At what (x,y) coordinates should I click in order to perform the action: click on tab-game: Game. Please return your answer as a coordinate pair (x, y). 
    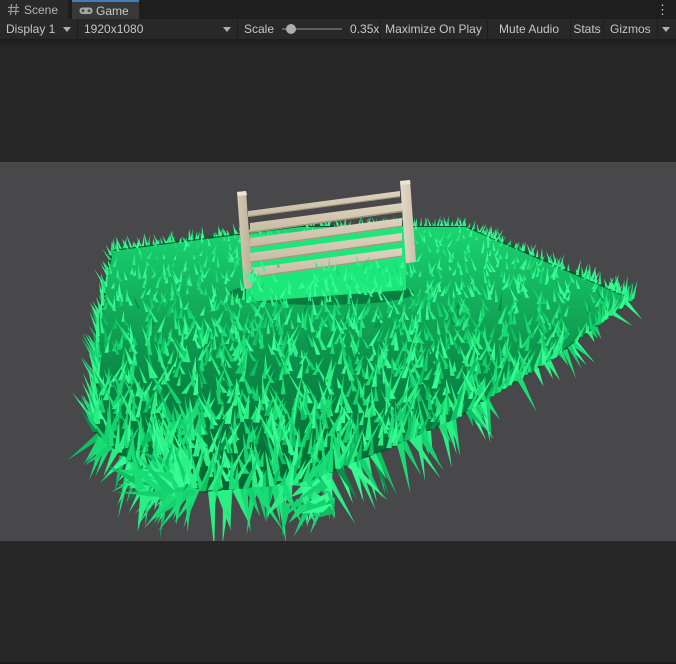
    Looking at the image, I should click on (105, 9).